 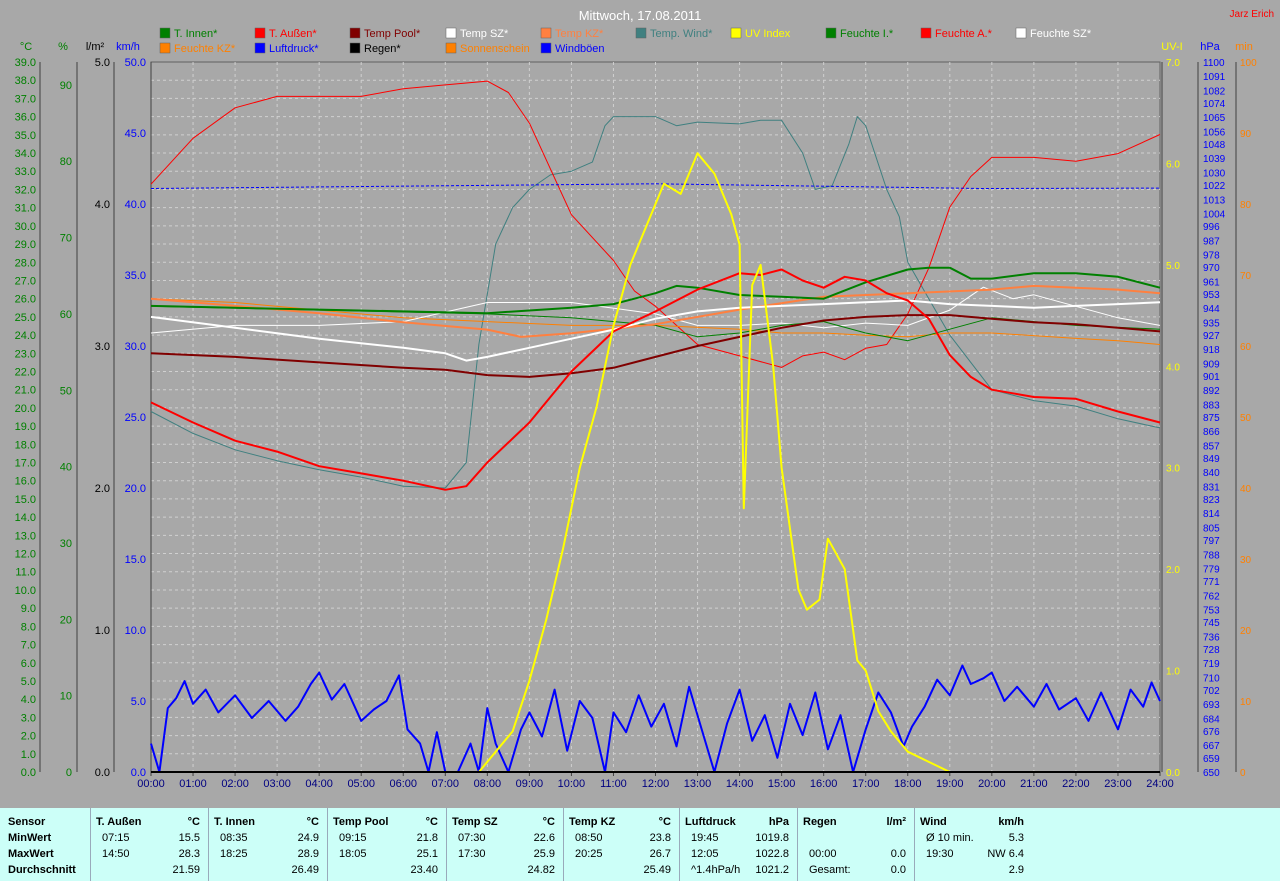 I want to click on stats-row-label: Durchschnitt, so click(x=42, y=870).